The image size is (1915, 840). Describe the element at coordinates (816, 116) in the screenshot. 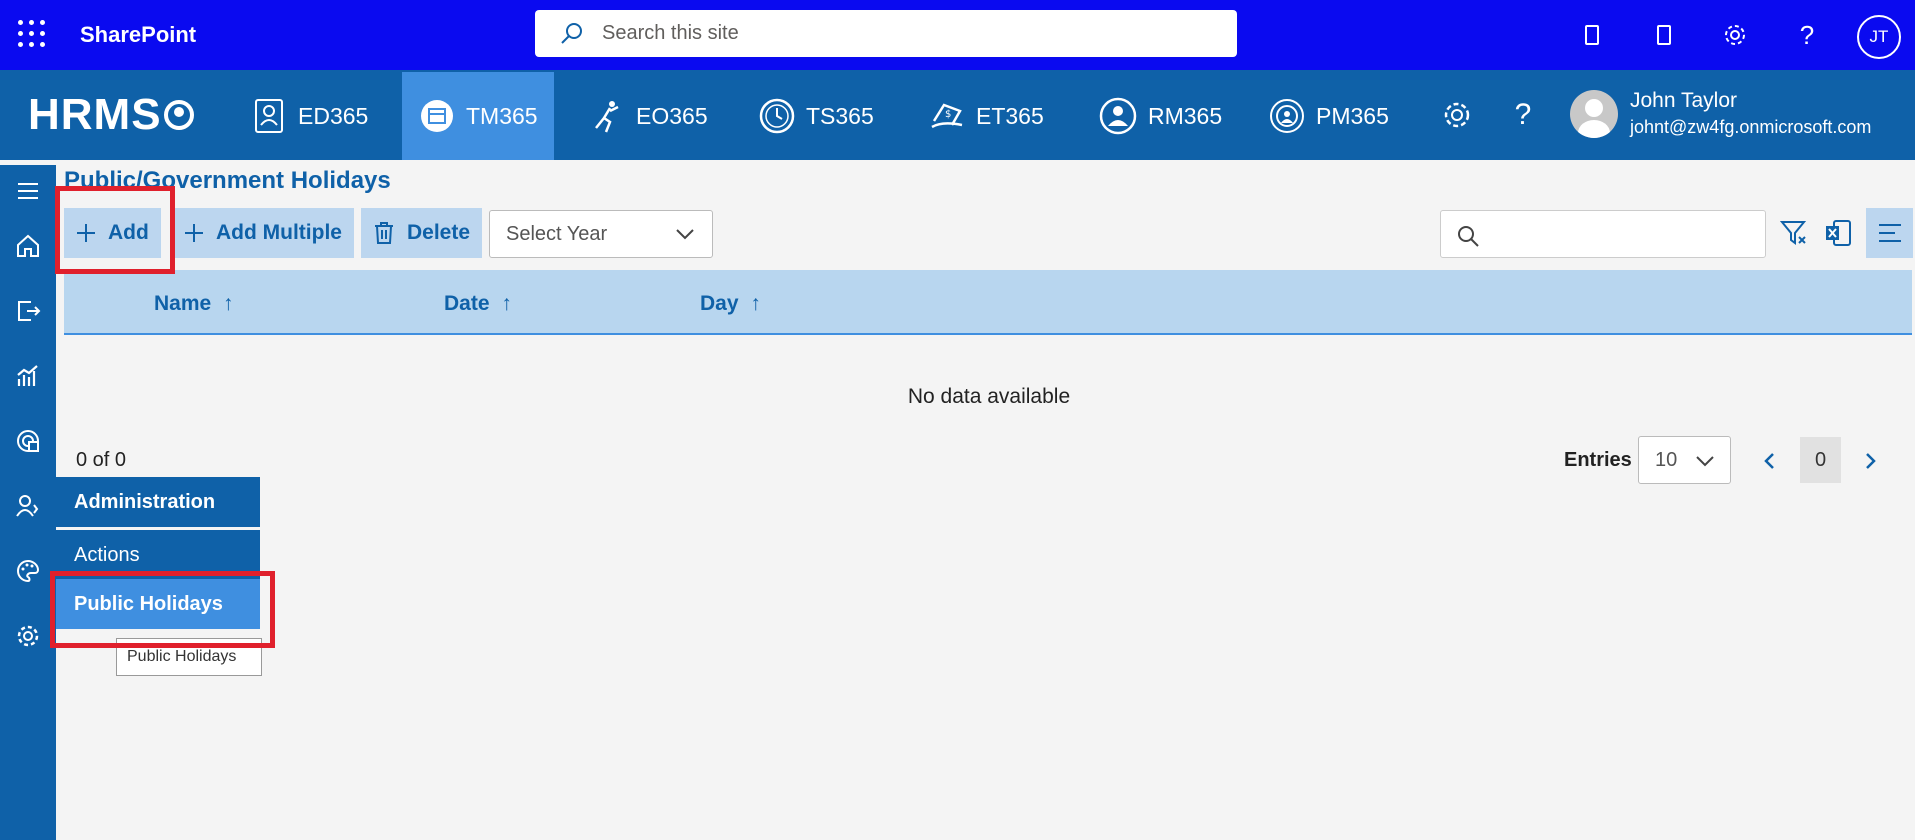

I see `nav-ts365: TS365` at that location.